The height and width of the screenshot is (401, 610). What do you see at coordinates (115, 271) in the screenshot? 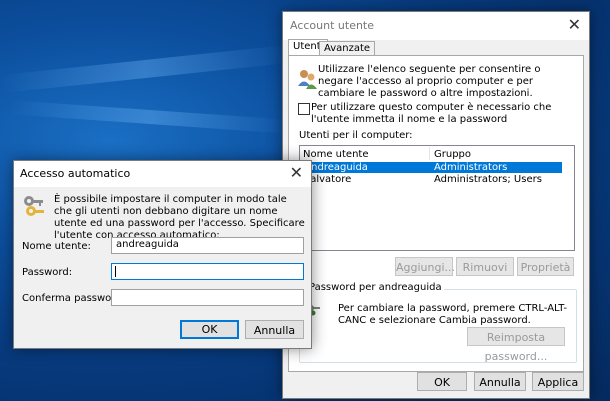
I see `text-caret` at bounding box center [115, 271].